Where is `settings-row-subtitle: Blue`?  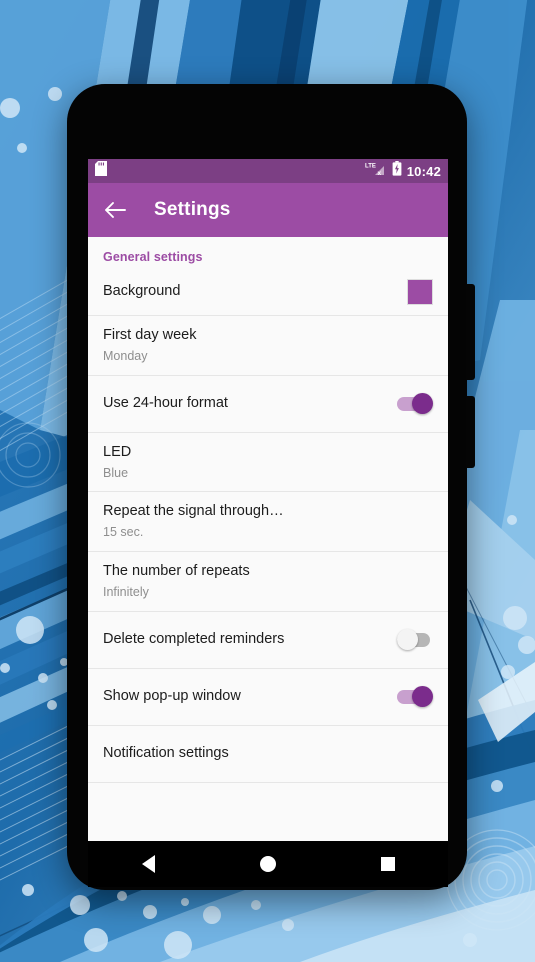 settings-row-subtitle: Blue is located at coordinates (116, 472).